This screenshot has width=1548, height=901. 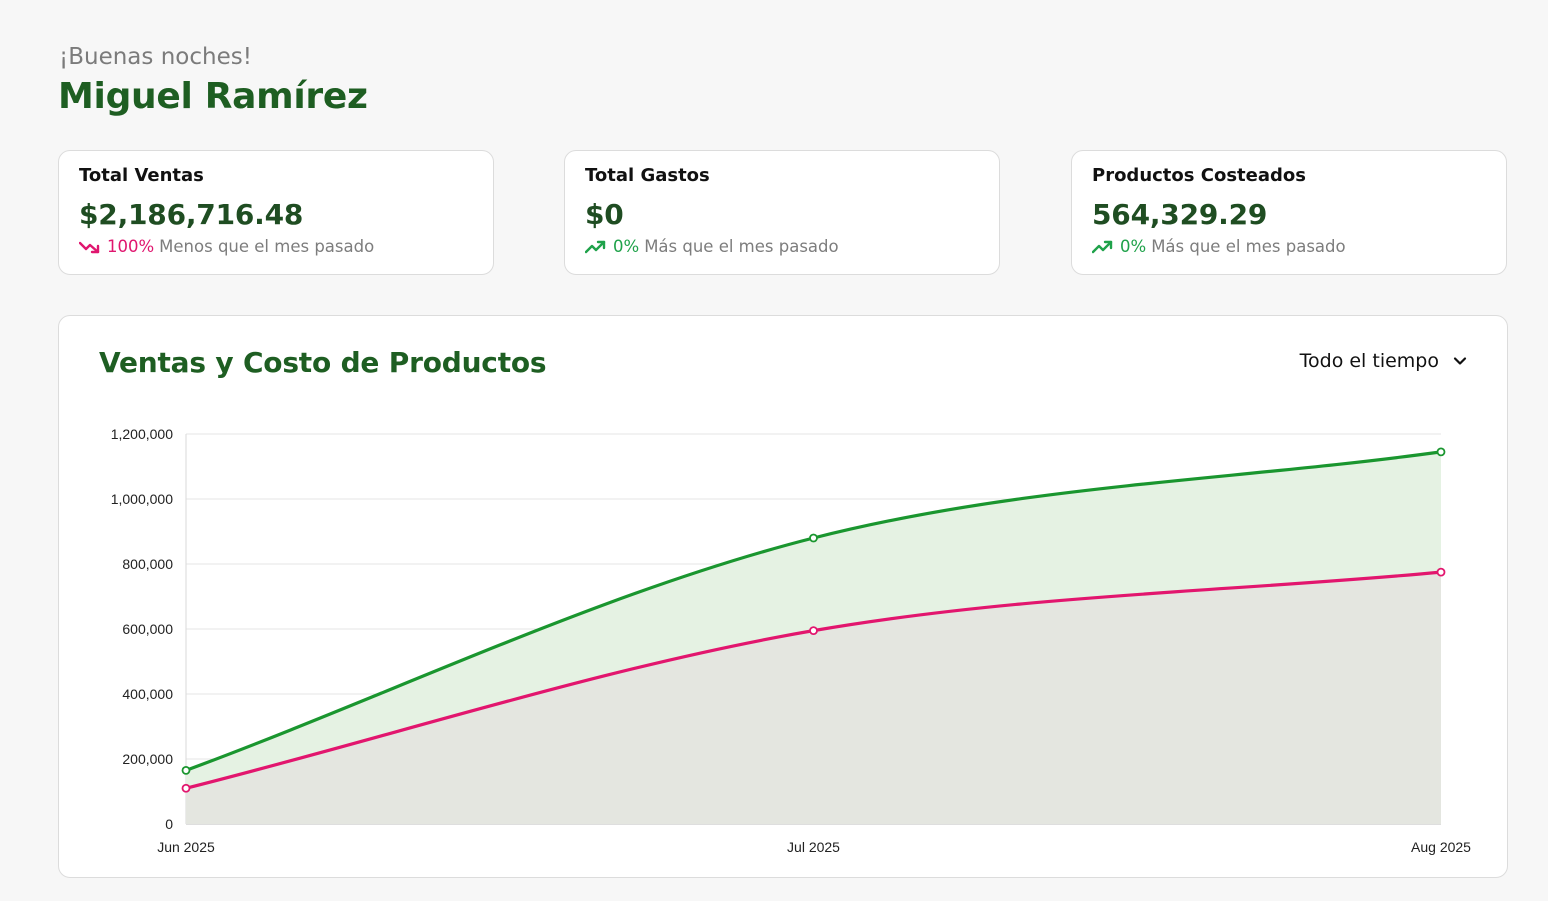 What do you see at coordinates (782, 212) in the screenshot?
I see `stat-card-total-gastos: Total Gastos $0 0% Más que el mes pasado` at bounding box center [782, 212].